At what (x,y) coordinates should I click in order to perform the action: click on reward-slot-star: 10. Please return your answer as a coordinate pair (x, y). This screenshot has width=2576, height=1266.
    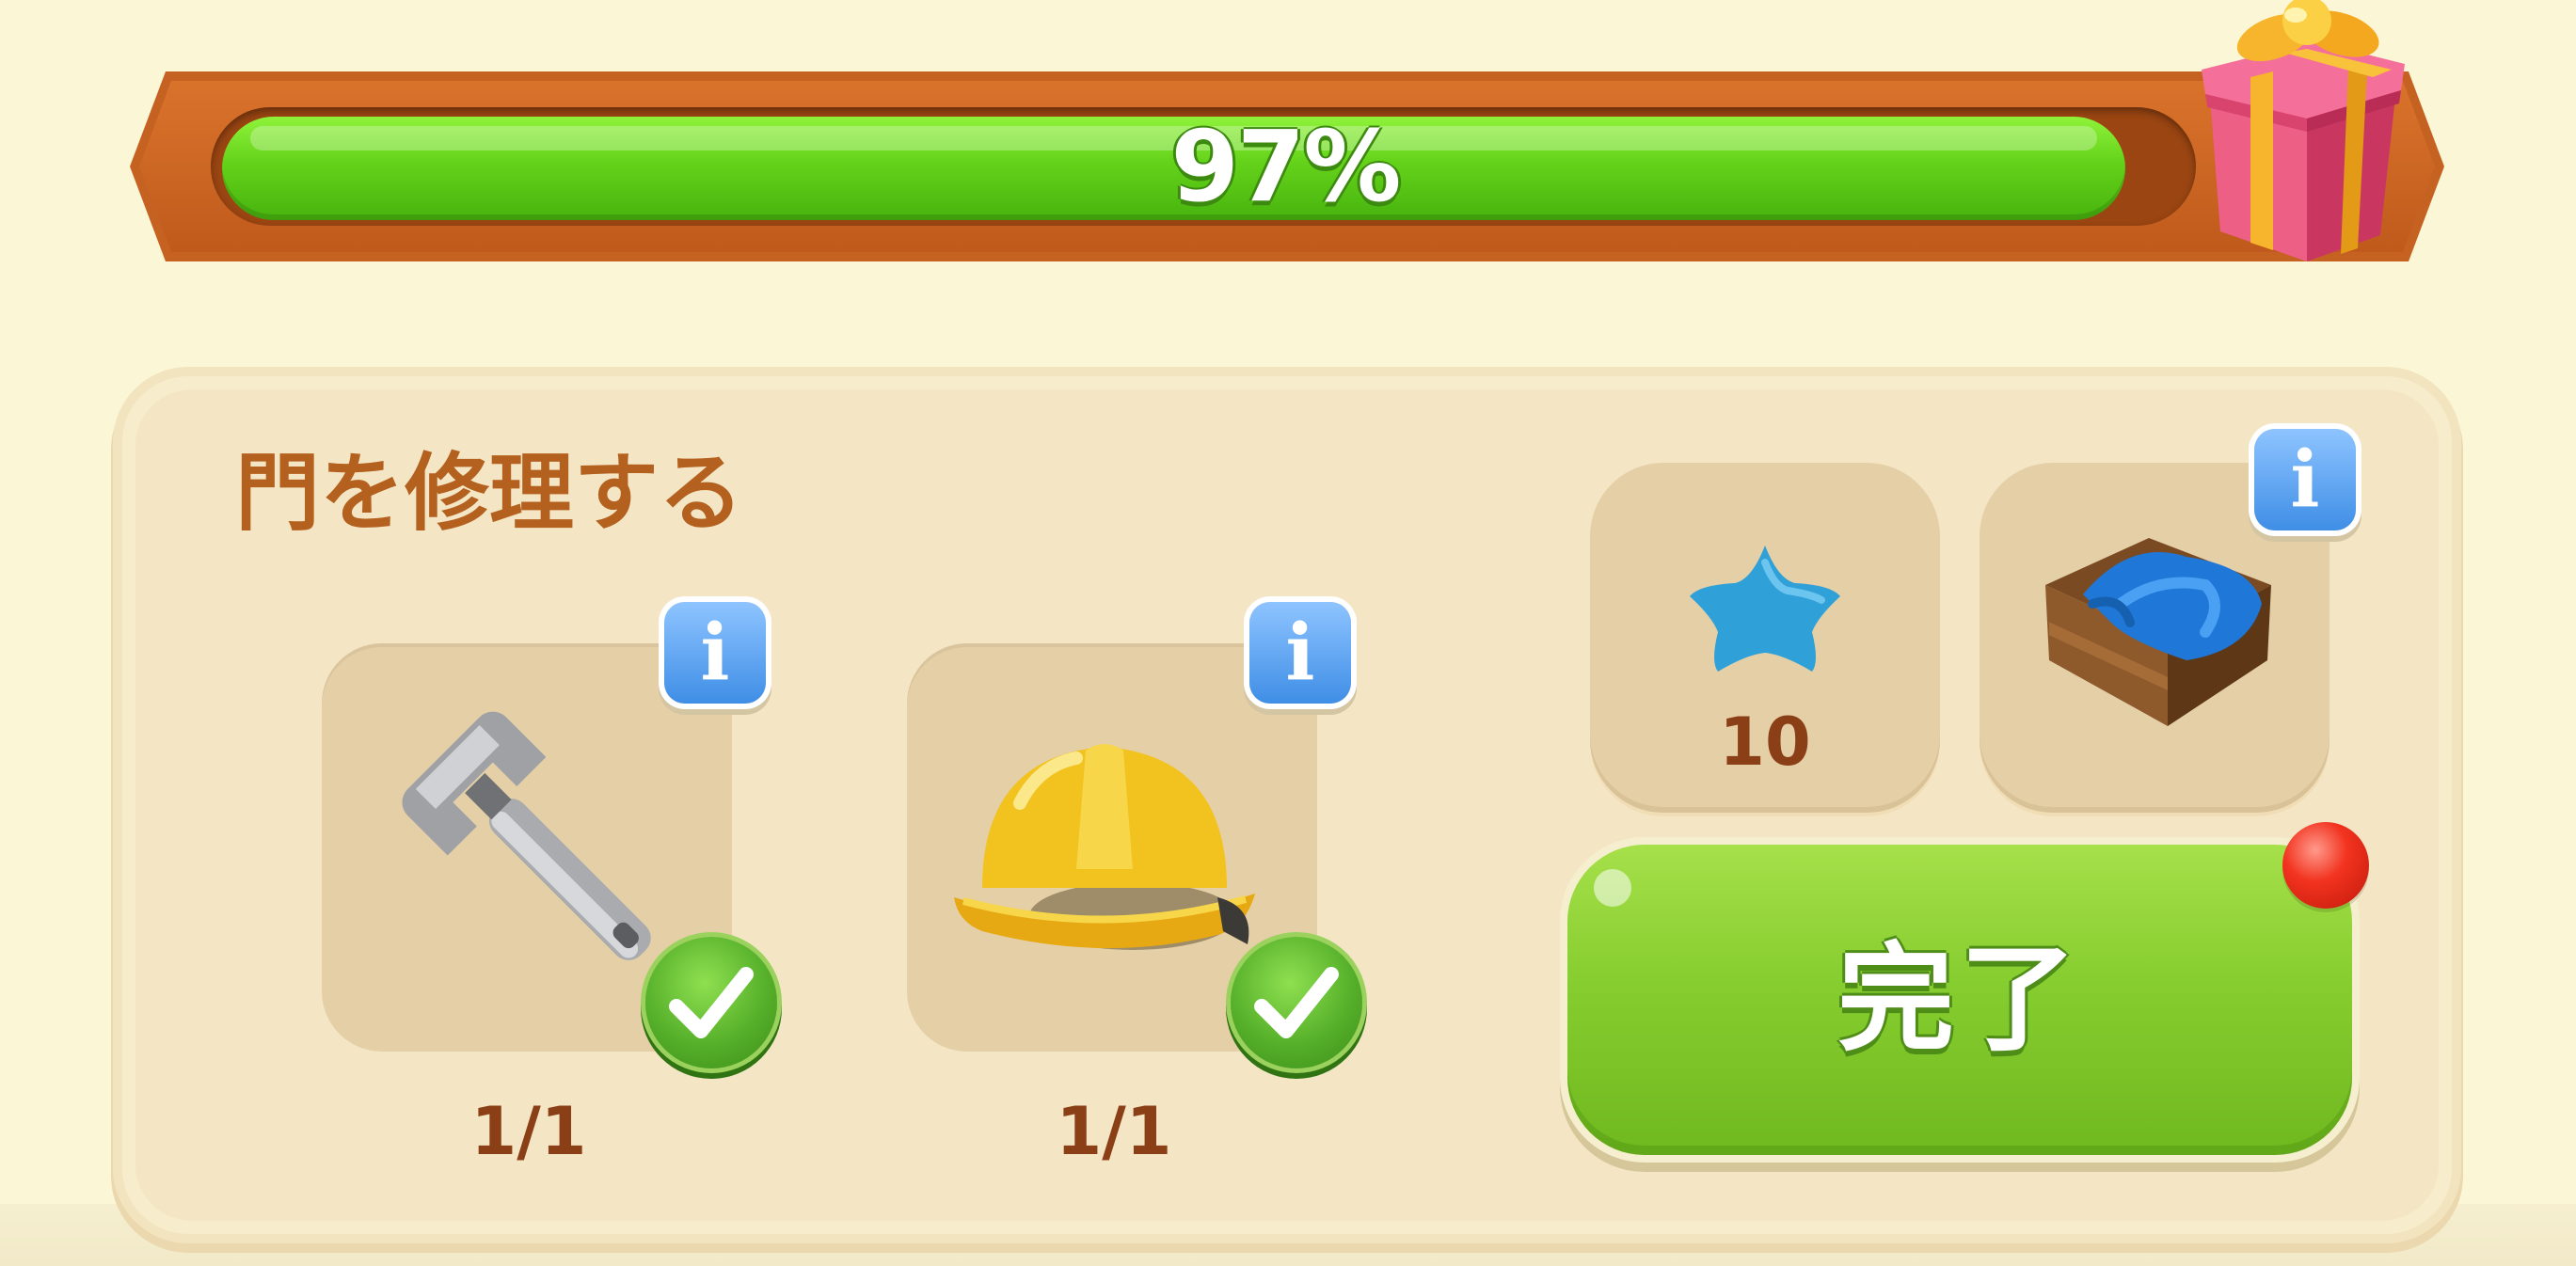
    Looking at the image, I should click on (1765, 638).